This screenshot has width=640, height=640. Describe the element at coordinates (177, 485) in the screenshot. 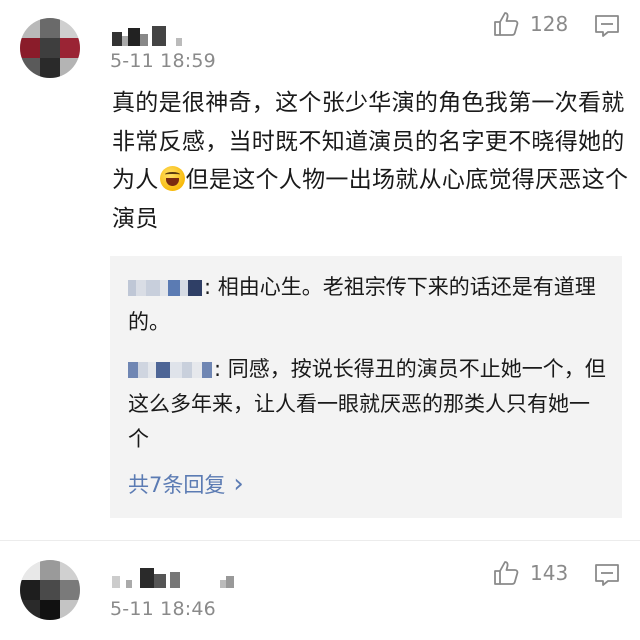

I see `more-replies-label: 共7条回复` at that location.